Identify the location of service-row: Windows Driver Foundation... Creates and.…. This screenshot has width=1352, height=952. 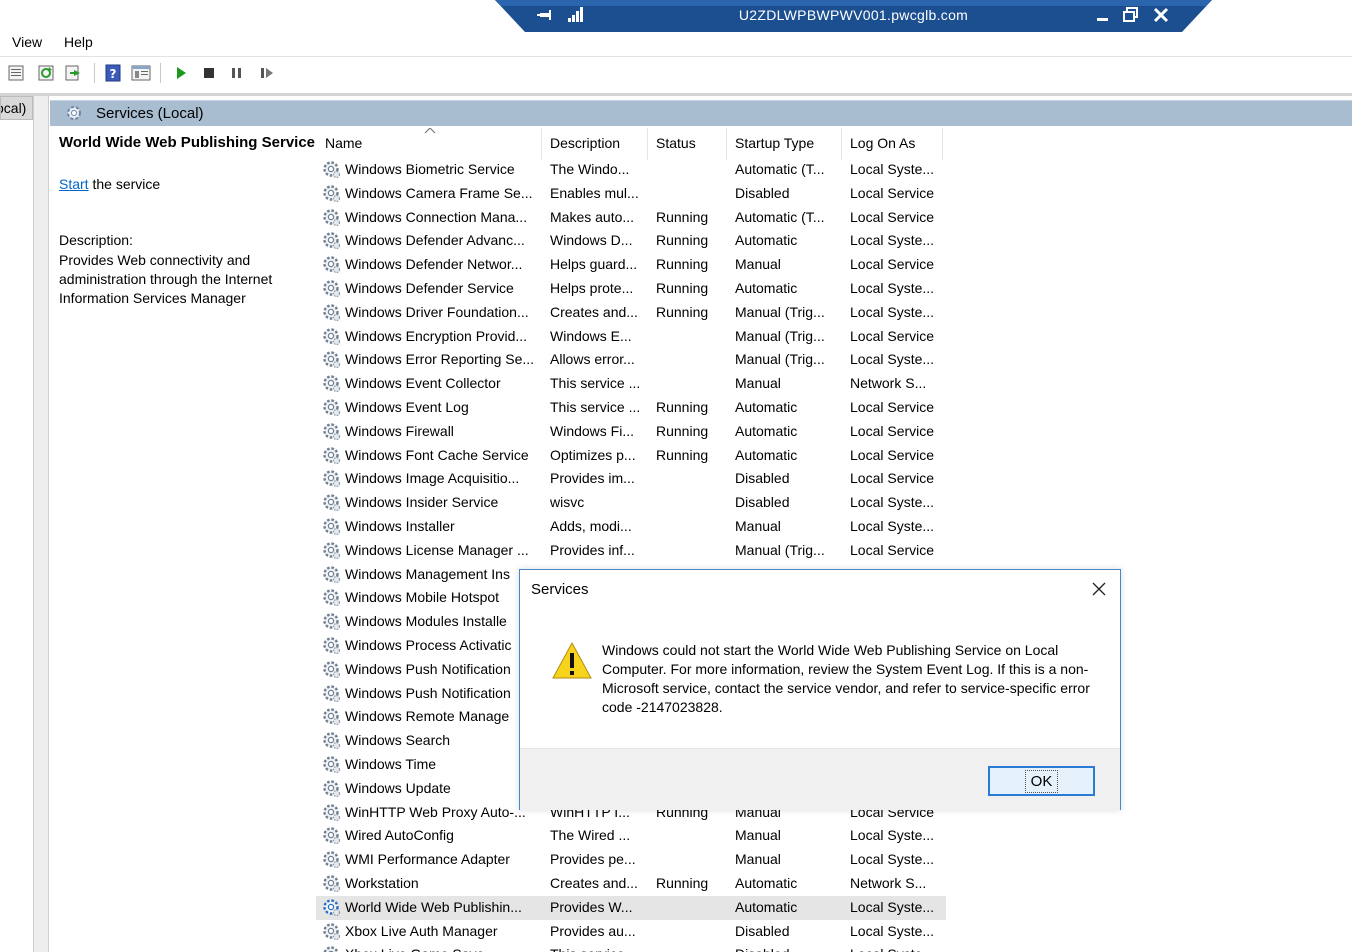
(631, 313).